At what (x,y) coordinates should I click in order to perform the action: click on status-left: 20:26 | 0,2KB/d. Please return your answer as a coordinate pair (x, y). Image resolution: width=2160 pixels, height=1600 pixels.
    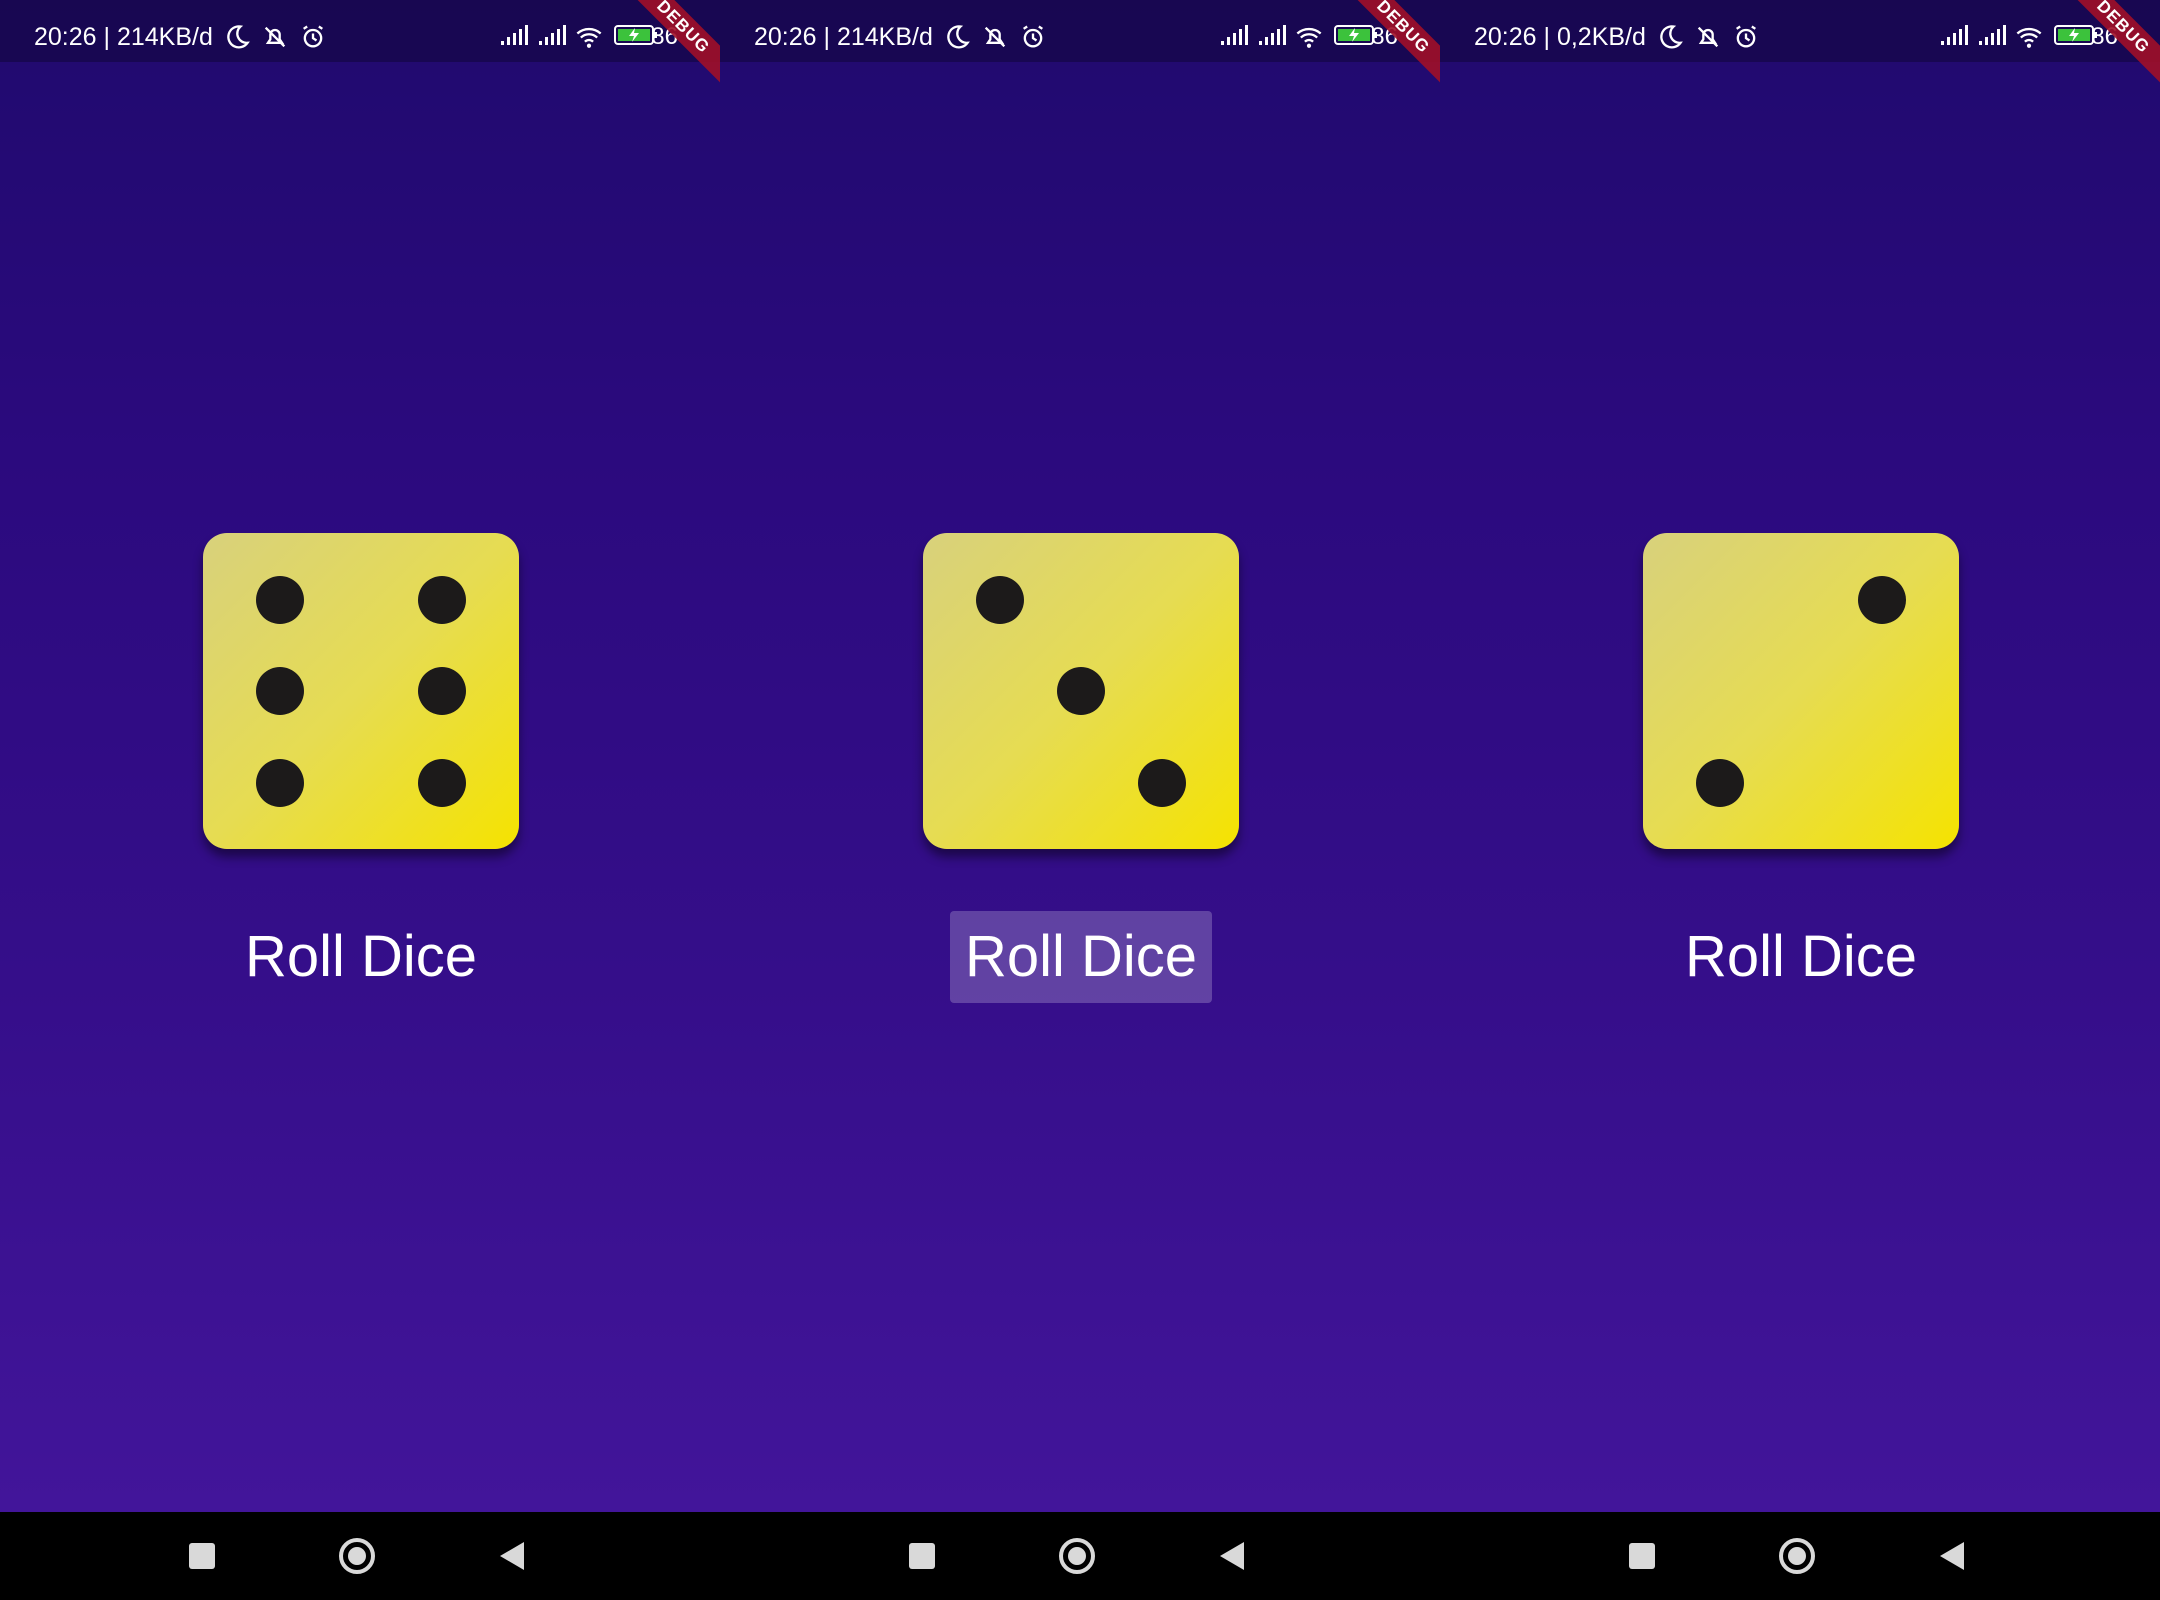
    Looking at the image, I should click on (1617, 37).